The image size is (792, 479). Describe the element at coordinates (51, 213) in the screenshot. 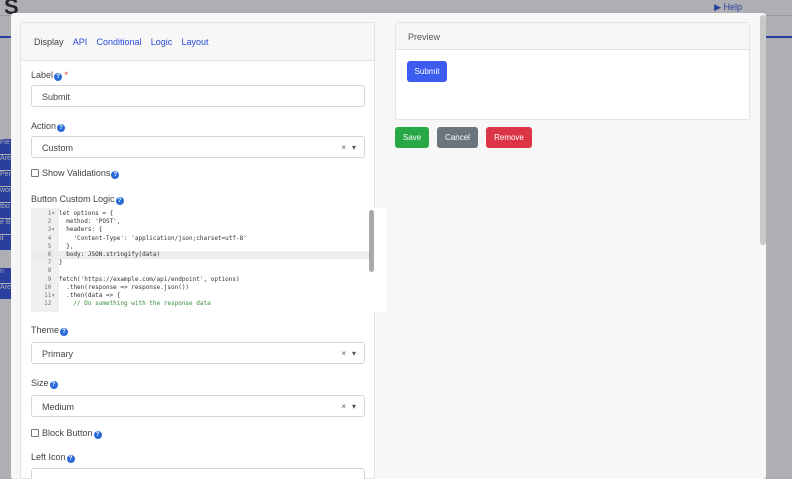

I see `code-line-number: 1▾` at that location.